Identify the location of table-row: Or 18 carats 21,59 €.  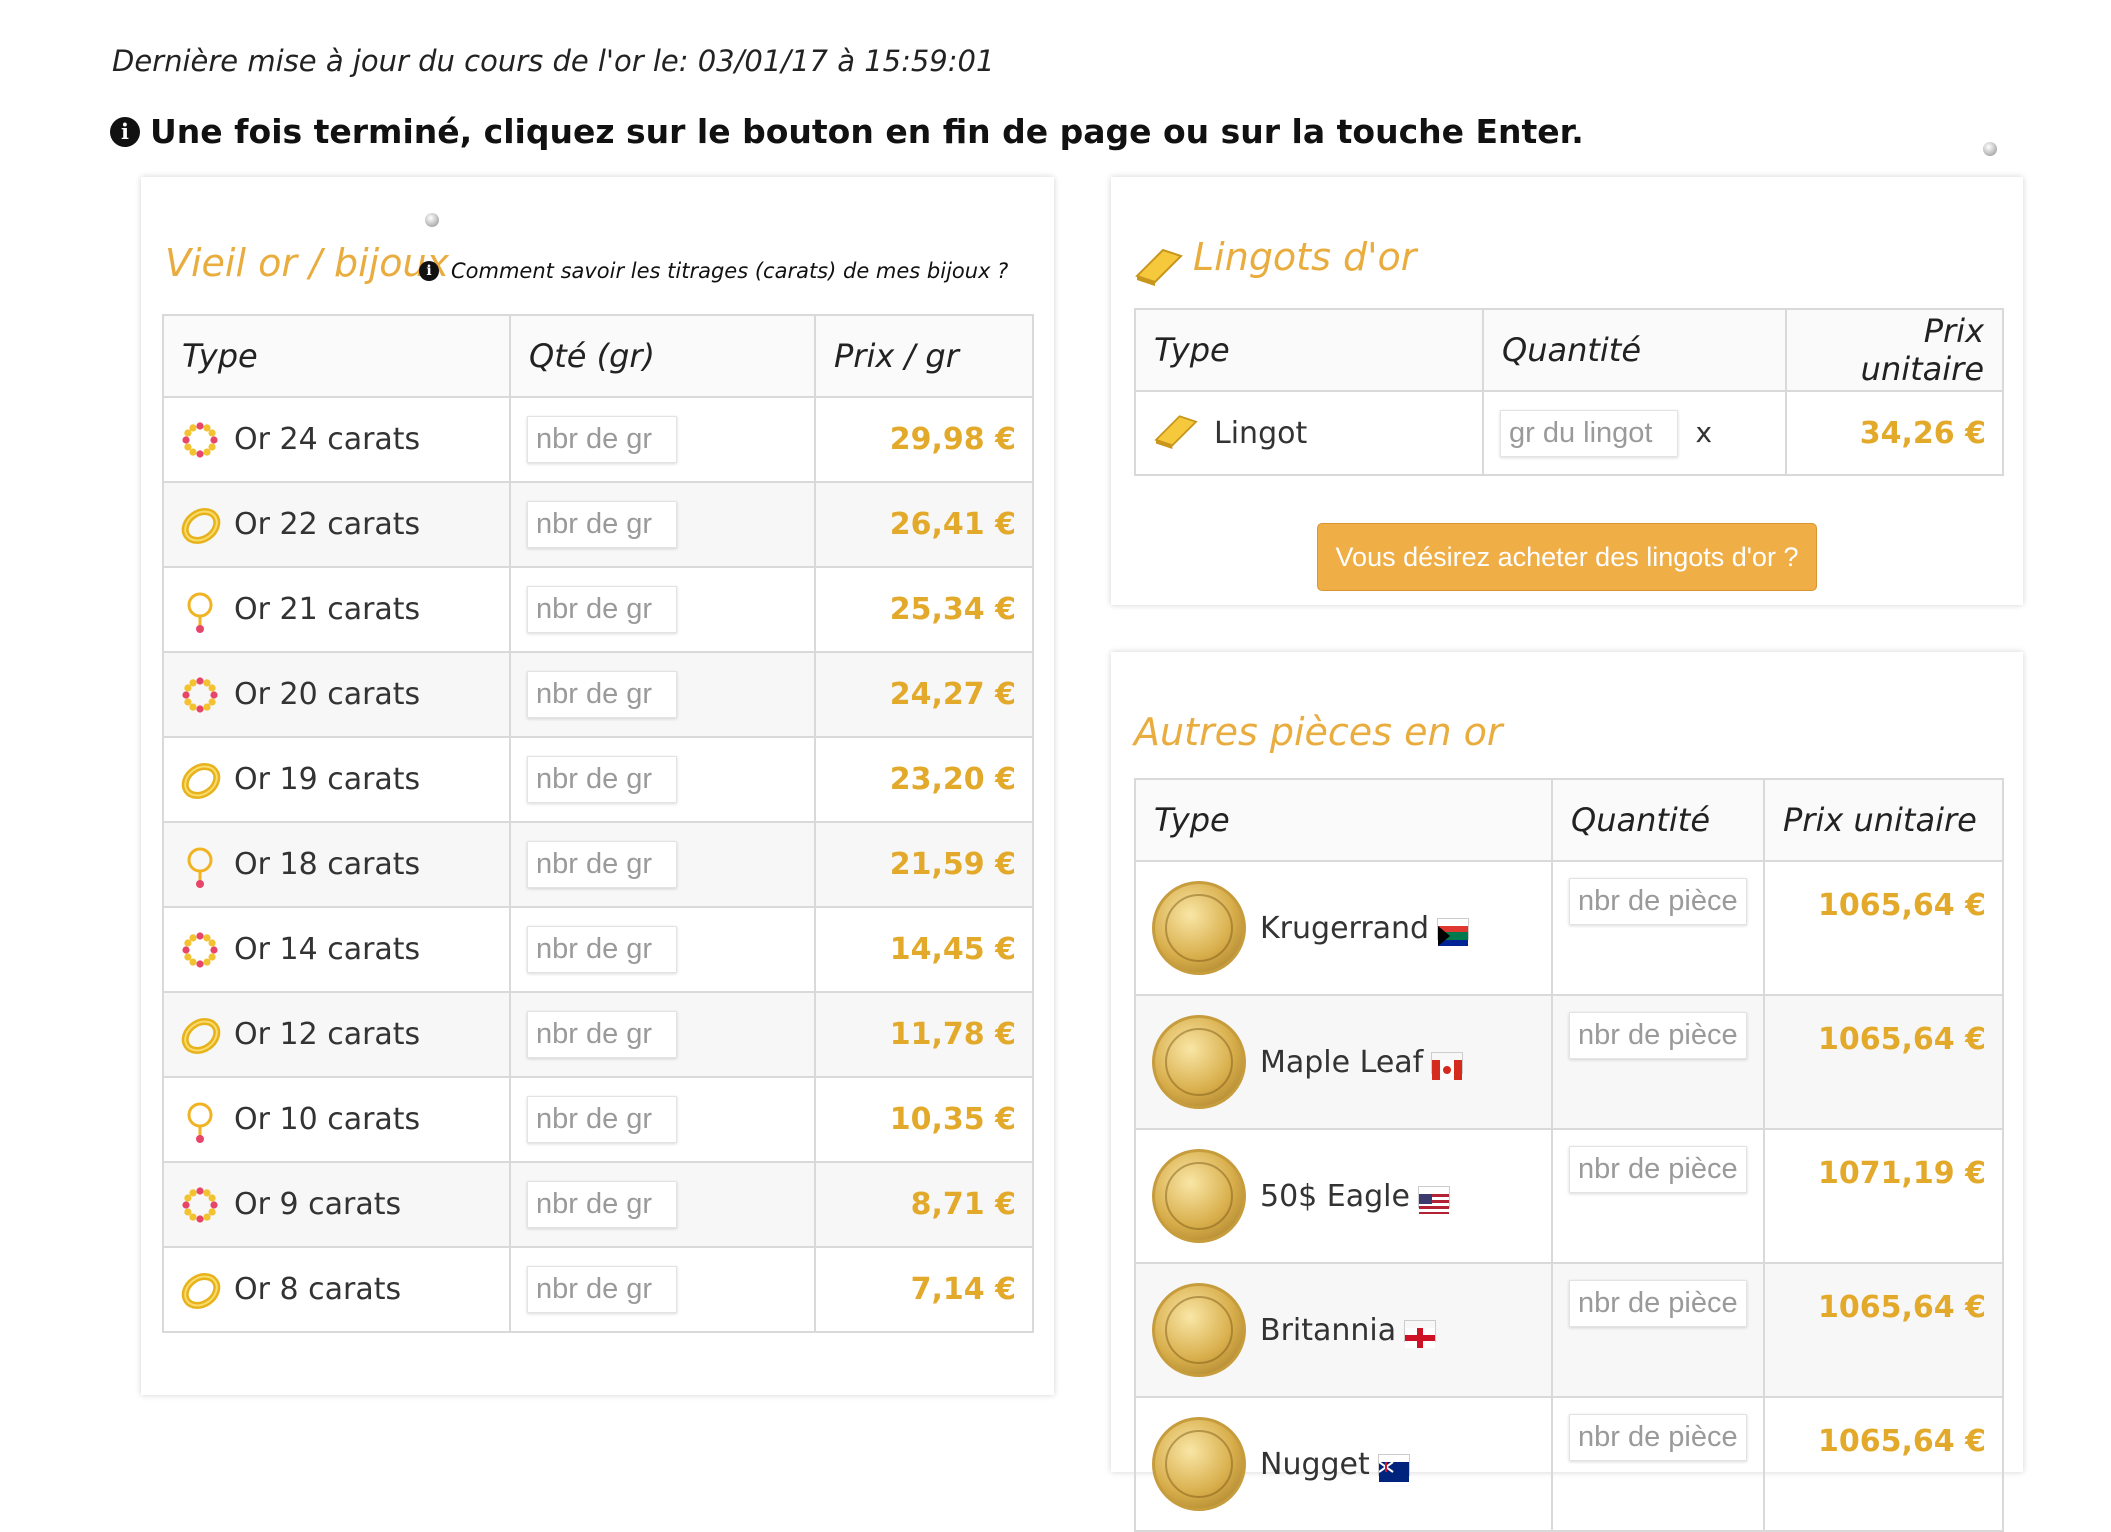
(598, 864).